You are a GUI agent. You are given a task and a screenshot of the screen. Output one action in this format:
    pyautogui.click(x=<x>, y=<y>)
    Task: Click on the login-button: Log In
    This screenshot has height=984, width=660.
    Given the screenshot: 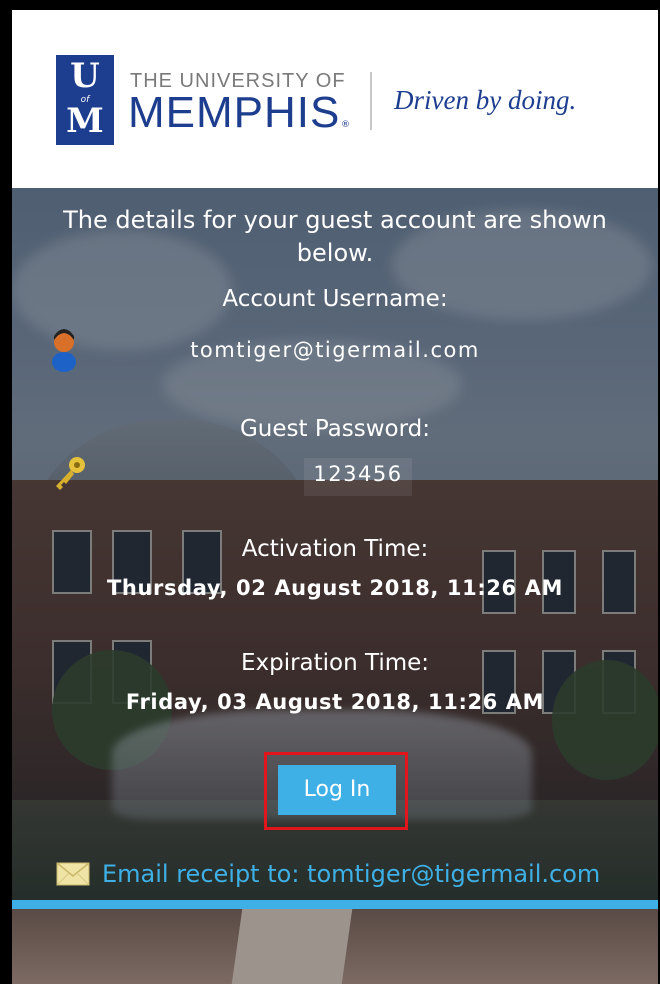 What is the action you would take?
    pyautogui.click(x=337, y=790)
    